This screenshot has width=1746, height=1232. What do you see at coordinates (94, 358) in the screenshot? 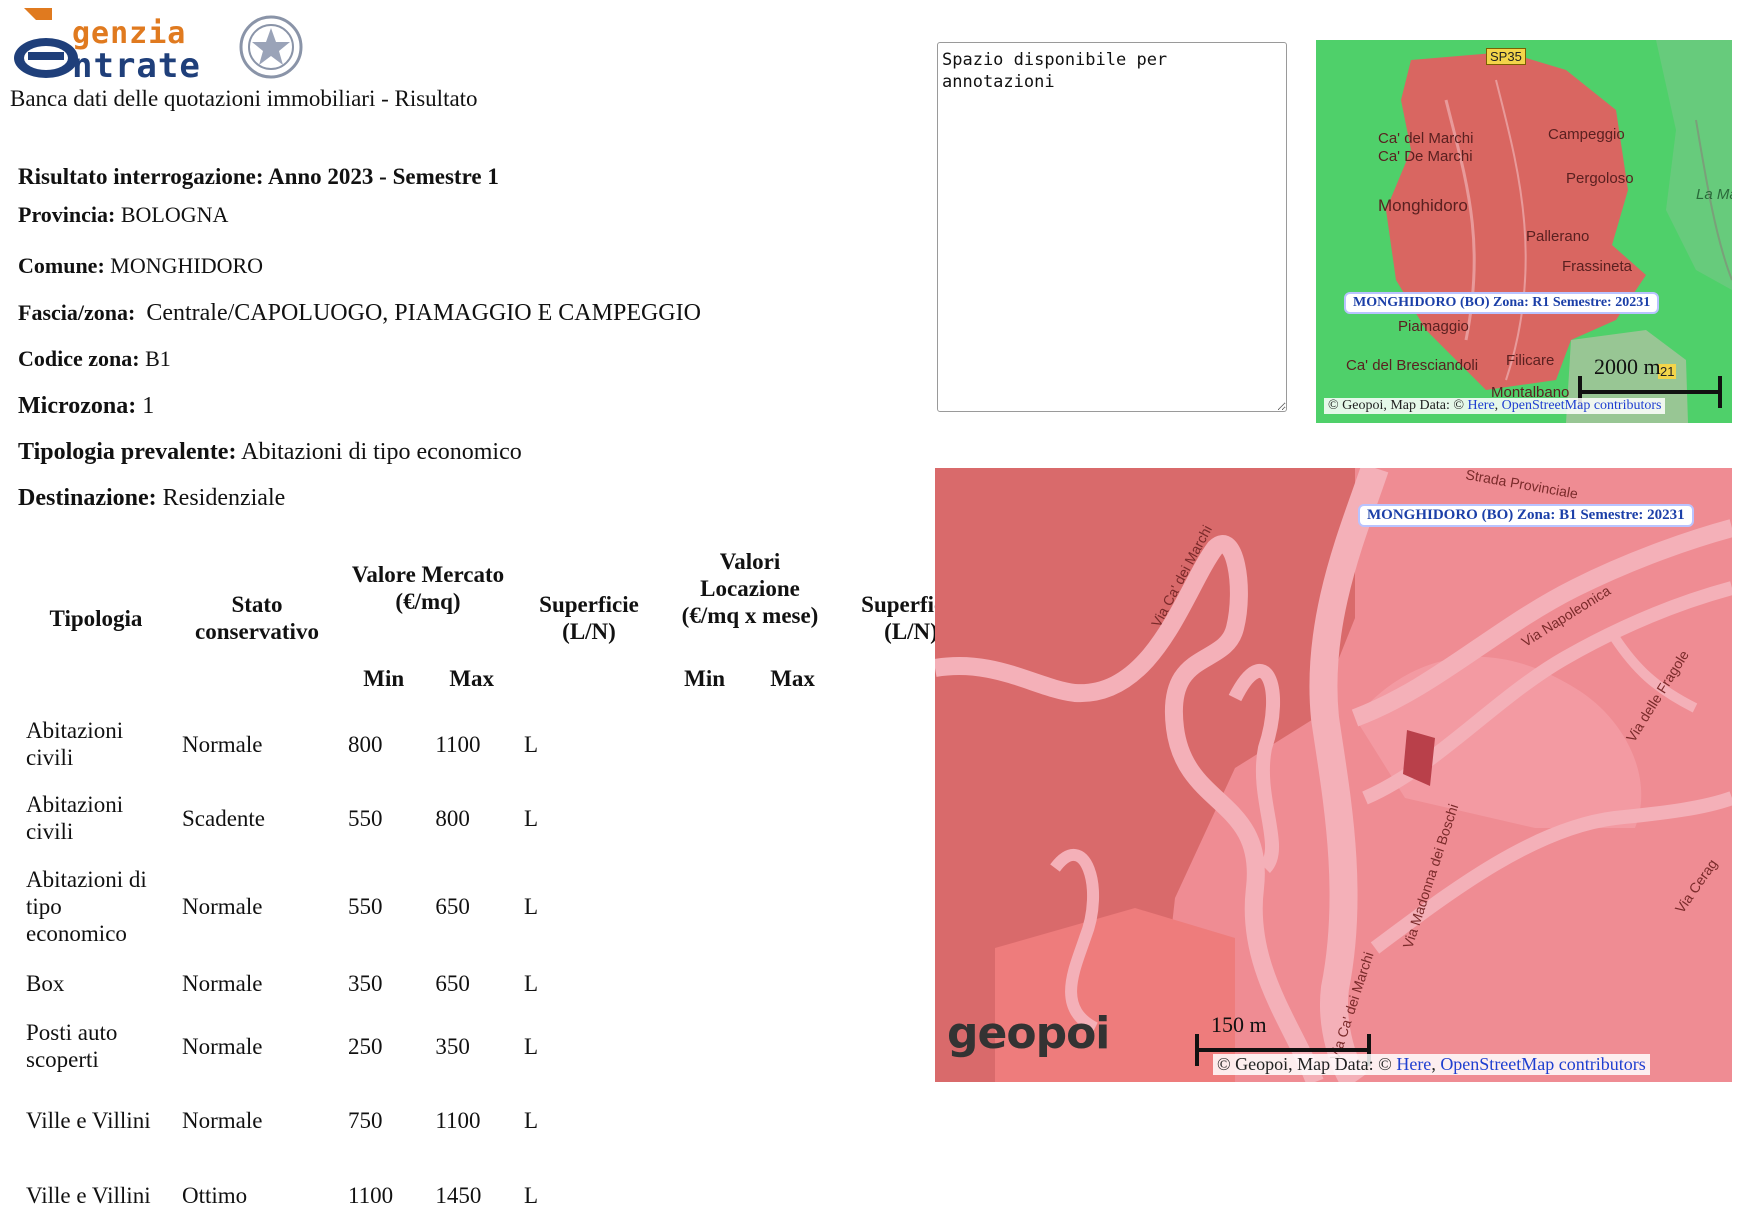
I see `codice-zona-line: Codice zona: B1` at bounding box center [94, 358].